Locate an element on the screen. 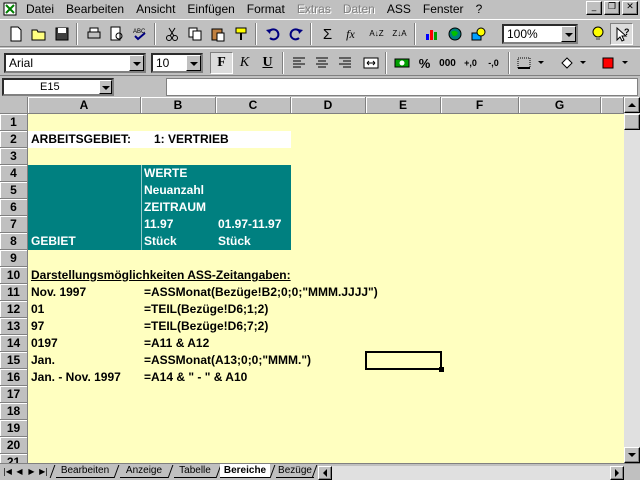 The width and height of the screenshot is (640, 480). row-header: 20 is located at coordinates (14, 445).